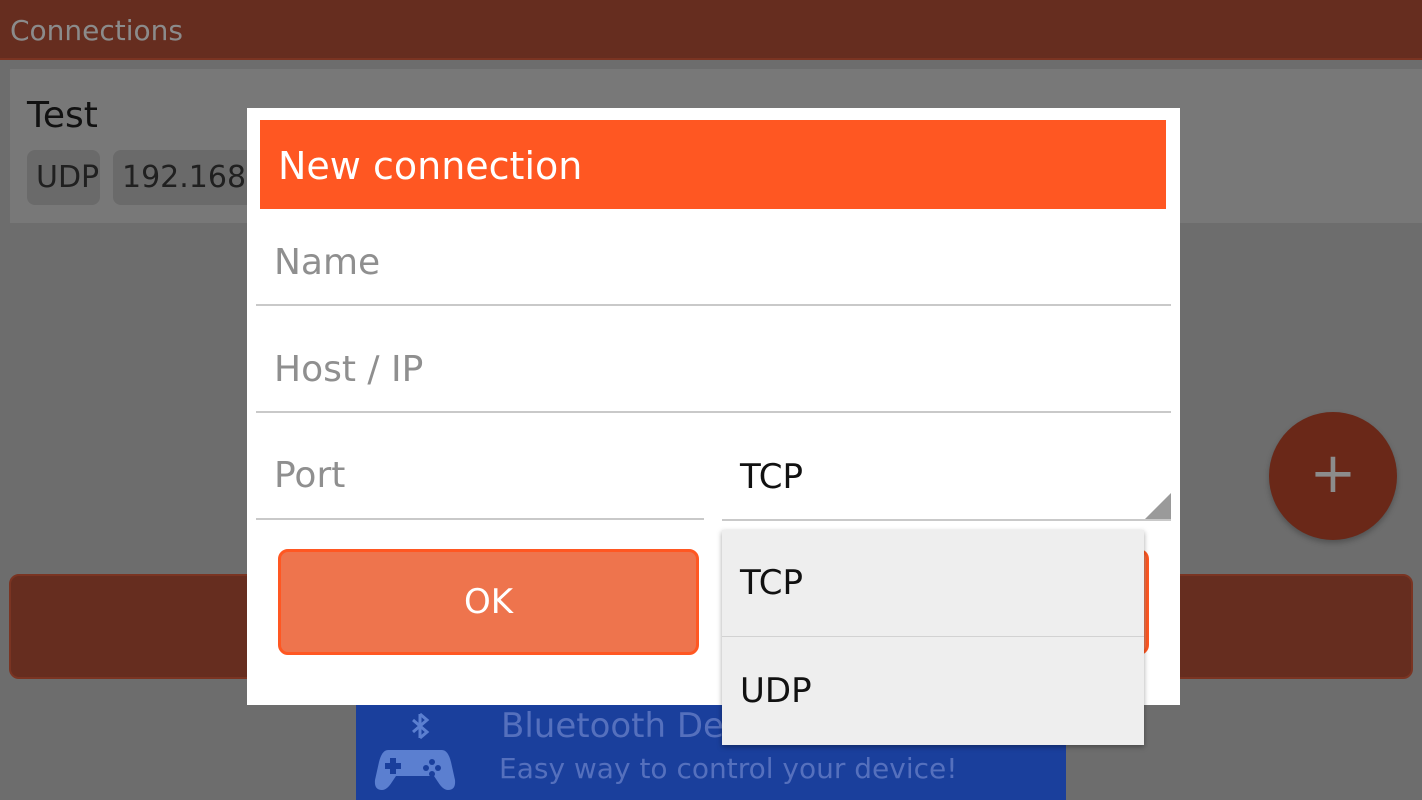 Image resolution: width=1422 pixels, height=800 pixels. I want to click on app-title: Connections, so click(97, 30).